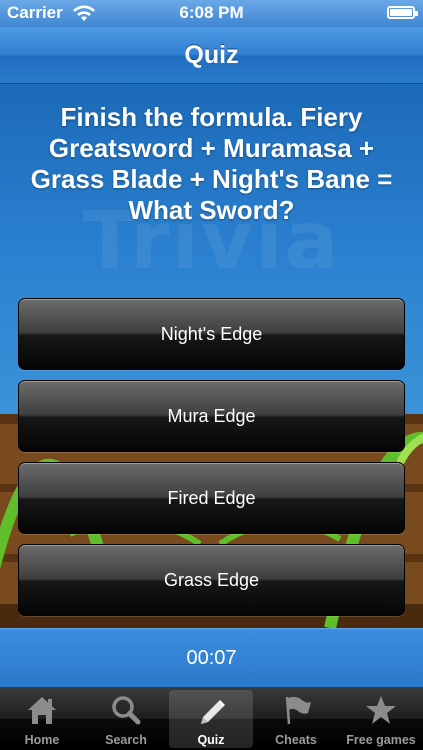 Image resolution: width=423 pixels, height=750 pixels. Describe the element at coordinates (402, 12) in the screenshot. I see `battery-icon` at that location.